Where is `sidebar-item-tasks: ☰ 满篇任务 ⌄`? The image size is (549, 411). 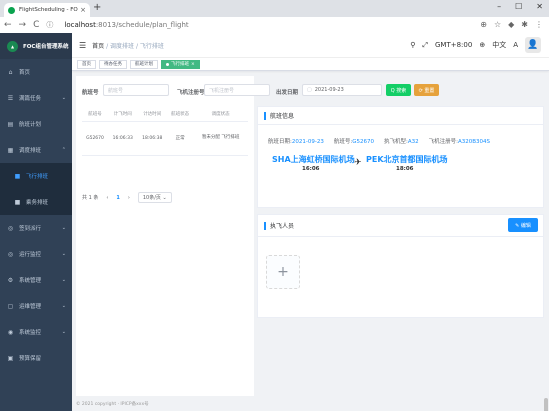 sidebar-item-tasks: ☰ 满篇任务 ⌄ is located at coordinates (36, 98).